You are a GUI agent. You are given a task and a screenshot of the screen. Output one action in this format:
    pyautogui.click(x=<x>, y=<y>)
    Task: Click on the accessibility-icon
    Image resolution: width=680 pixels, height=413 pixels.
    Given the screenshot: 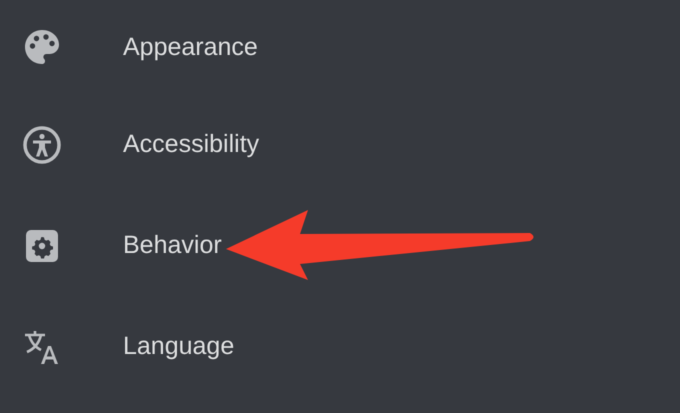 What is the action you would take?
    pyautogui.click(x=42, y=144)
    